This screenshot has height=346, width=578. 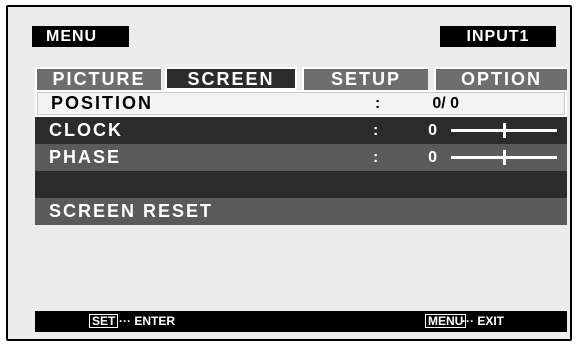 What do you see at coordinates (376, 157) in the screenshot?
I see `phase-colon: :` at bounding box center [376, 157].